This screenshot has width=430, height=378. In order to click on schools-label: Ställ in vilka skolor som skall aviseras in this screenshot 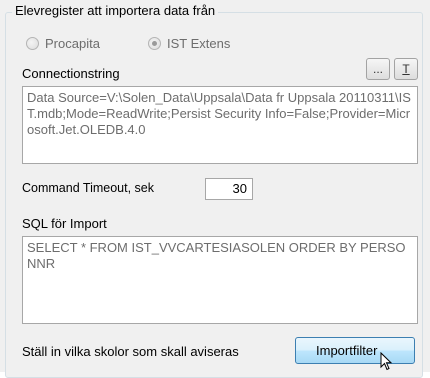, I will do `click(130, 351)`.